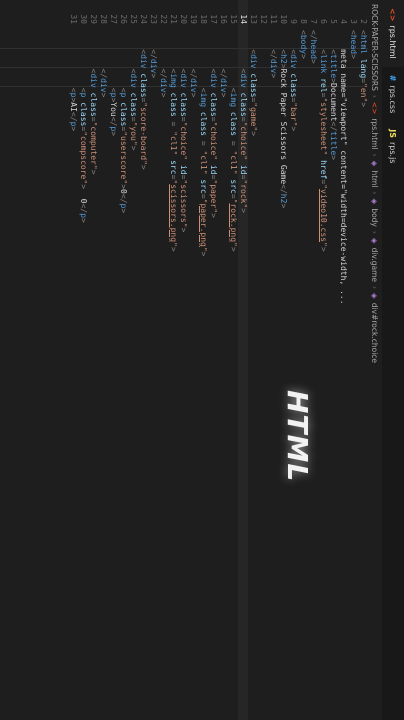  Describe the element at coordinates (392, 360) in the screenshot. I see `tab-bar: <> rps.html # rps.css JS rps.js` at that location.